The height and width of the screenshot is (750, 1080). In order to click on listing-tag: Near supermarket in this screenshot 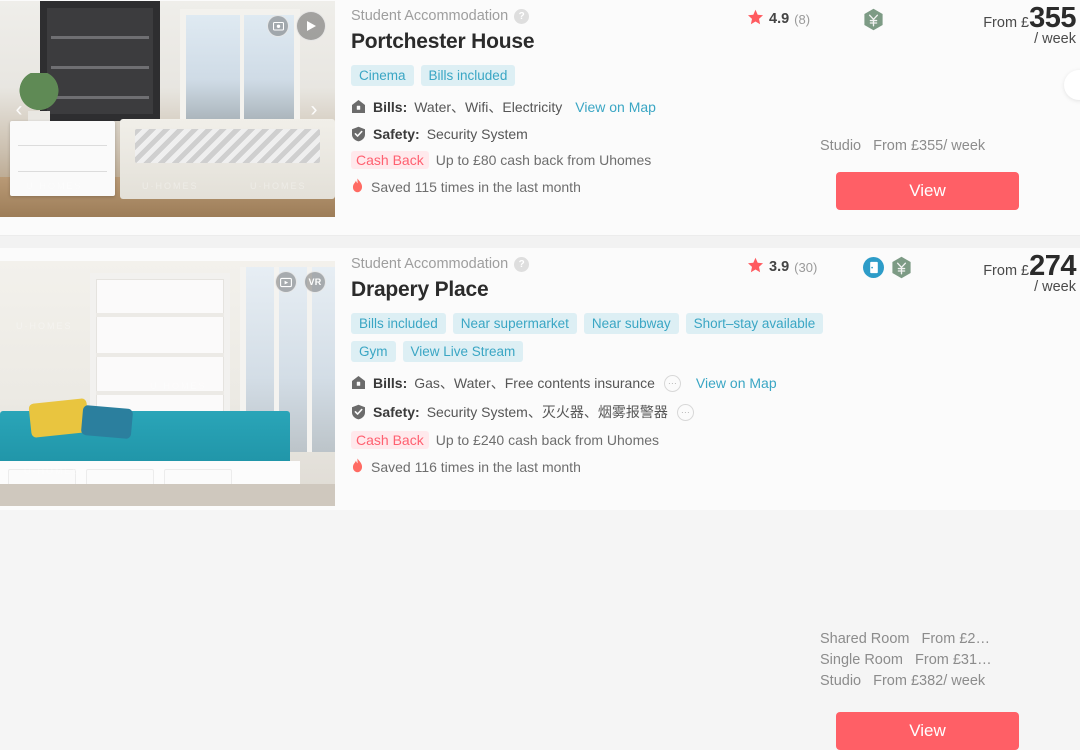, I will do `click(514, 323)`.